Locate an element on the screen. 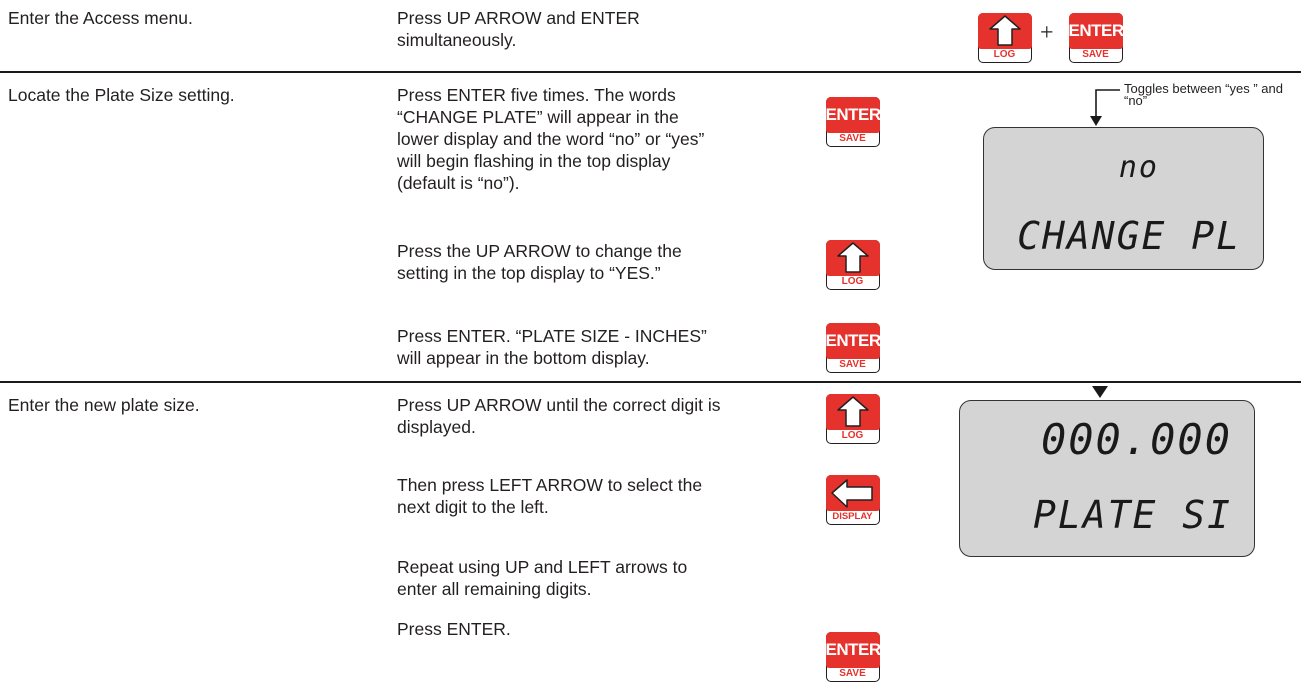 Image resolution: width=1301 pixels, height=687 pixels. lcd-plate-size: 000.000 PLATE SI is located at coordinates (1107, 478).